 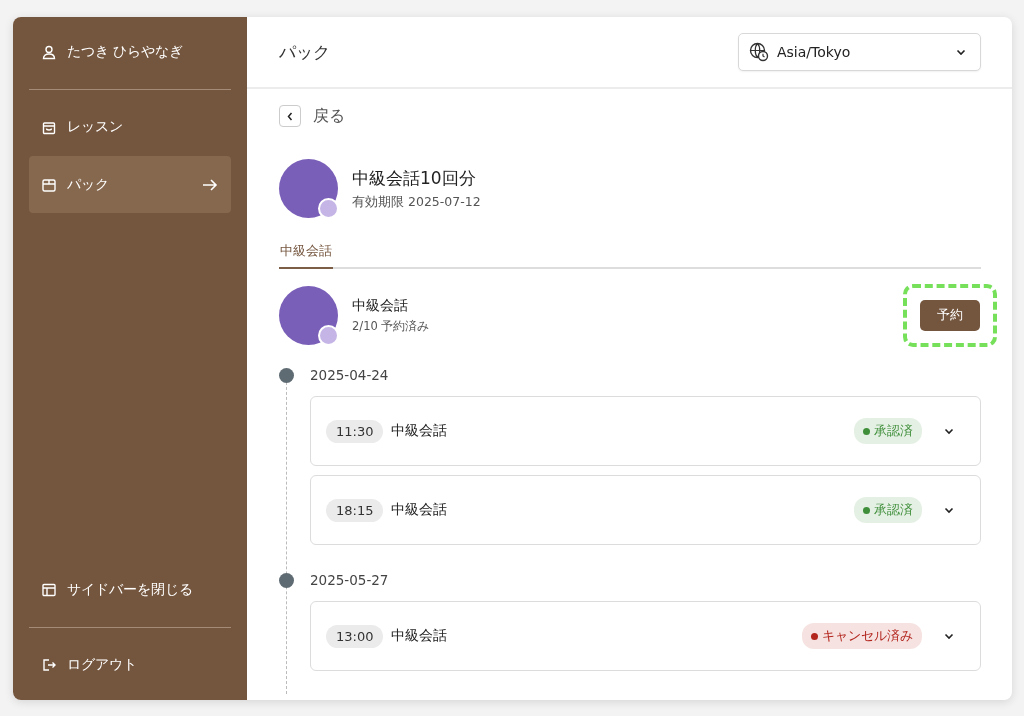 What do you see at coordinates (859, 52) in the screenshot?
I see `timezone-select: Asia/Tokyo` at bounding box center [859, 52].